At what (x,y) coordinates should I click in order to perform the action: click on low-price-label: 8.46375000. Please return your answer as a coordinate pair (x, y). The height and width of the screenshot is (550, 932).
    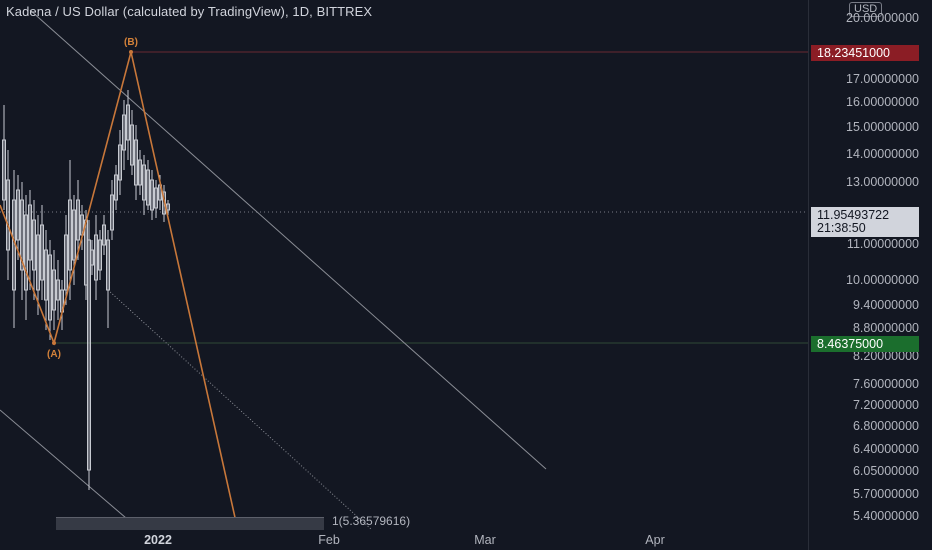
    Looking at the image, I should click on (865, 344).